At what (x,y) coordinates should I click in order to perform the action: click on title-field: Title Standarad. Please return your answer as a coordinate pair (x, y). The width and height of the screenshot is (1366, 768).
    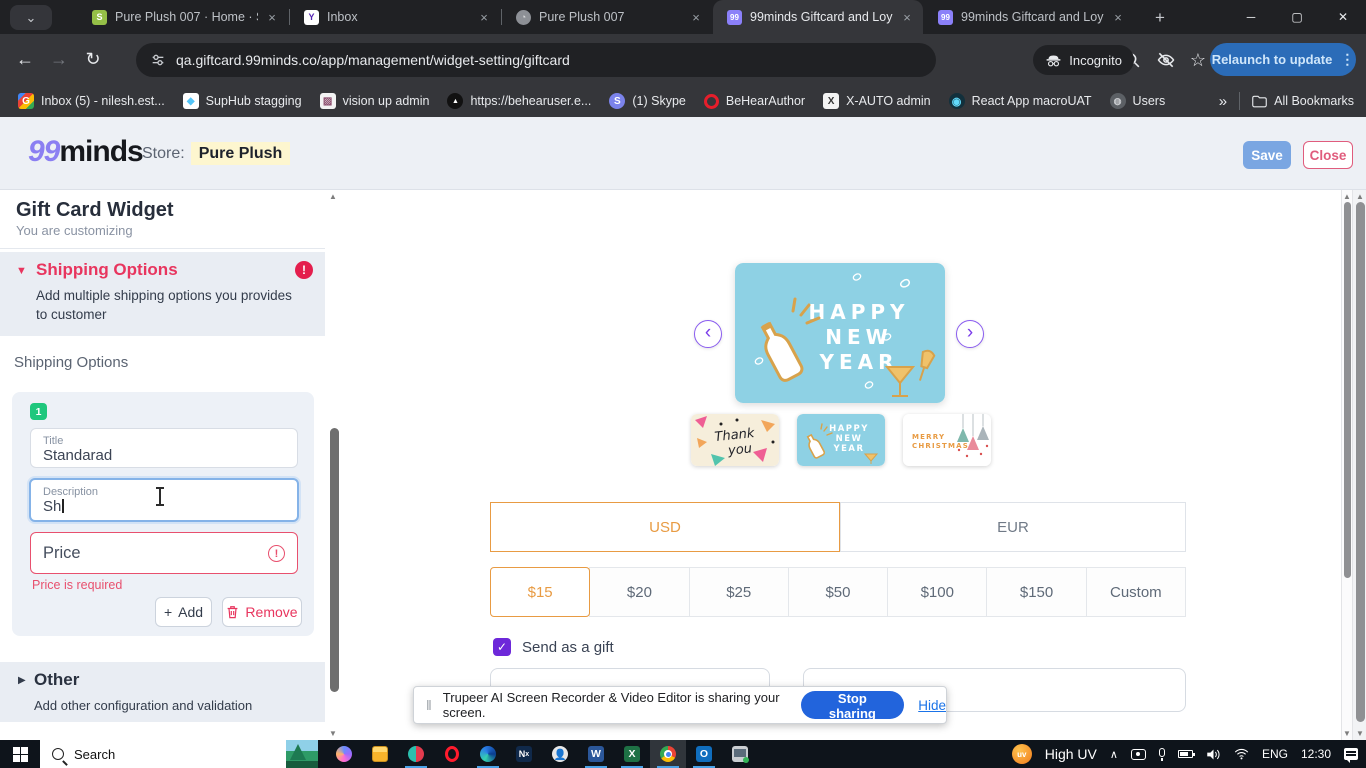
    Looking at the image, I should click on (164, 448).